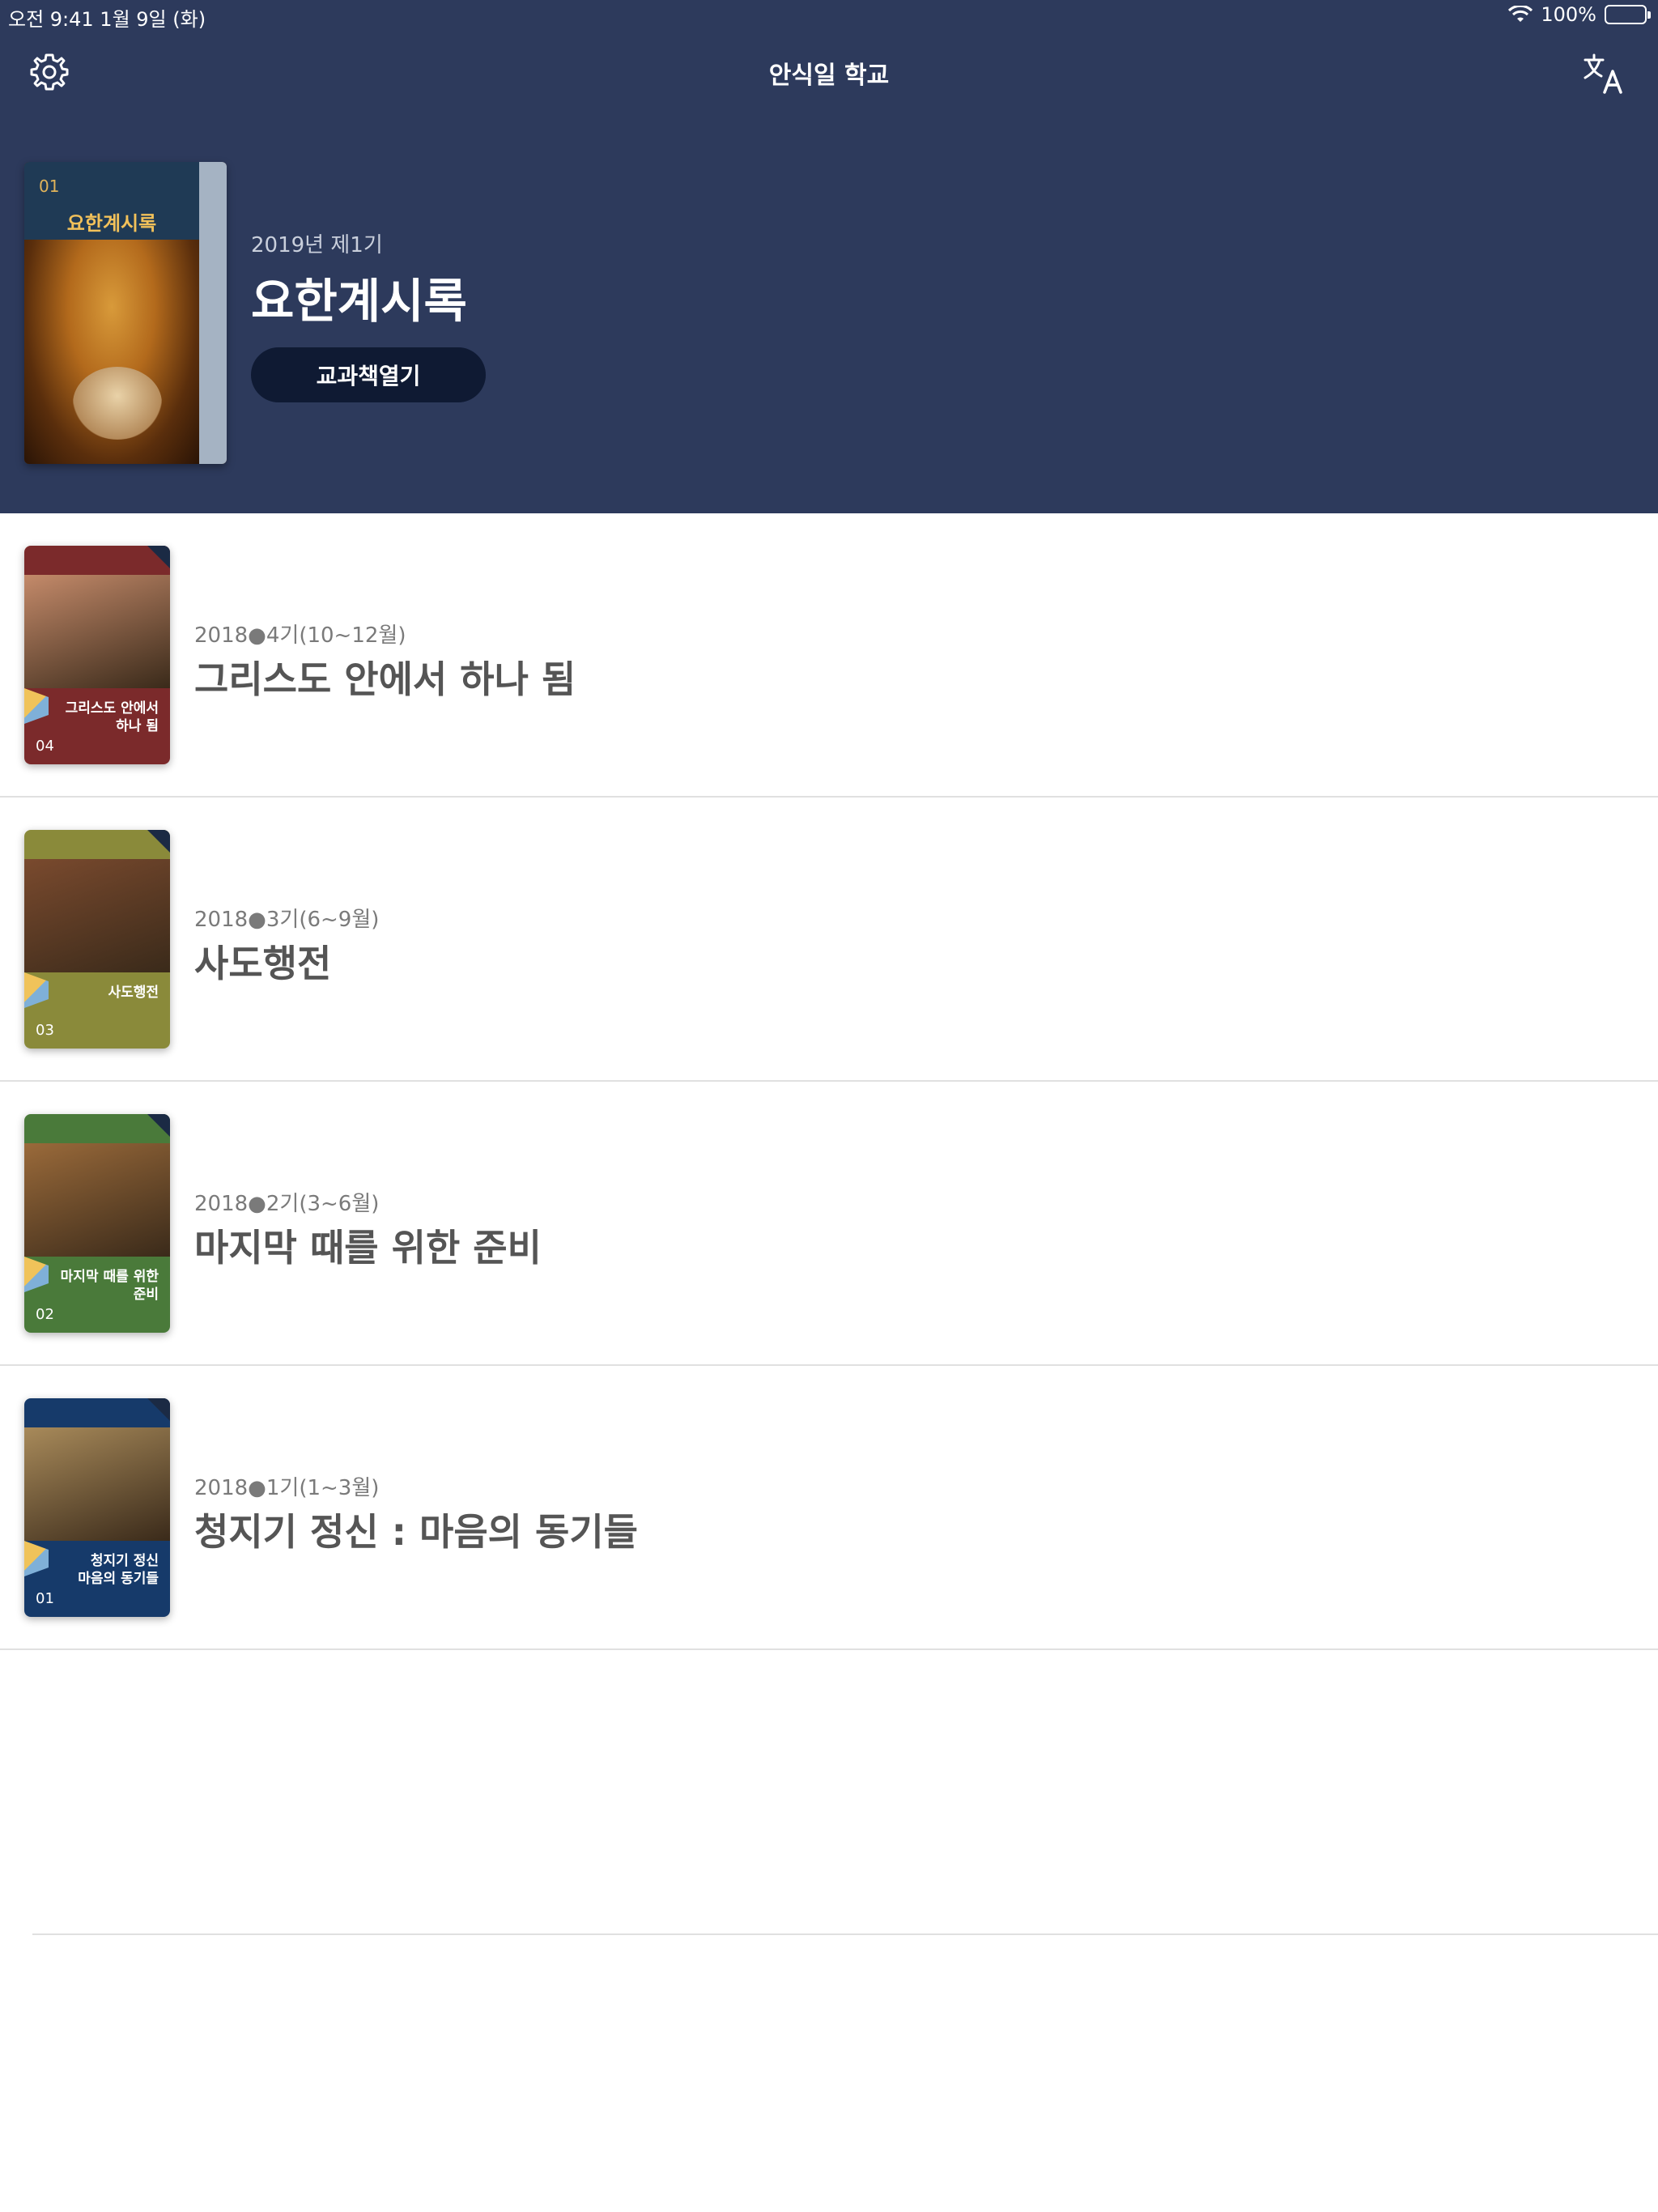 This screenshot has width=1658, height=2212. What do you see at coordinates (107, 19) in the screenshot?
I see `status-time-date: 오전 9:41 1월 9일 (화)` at bounding box center [107, 19].